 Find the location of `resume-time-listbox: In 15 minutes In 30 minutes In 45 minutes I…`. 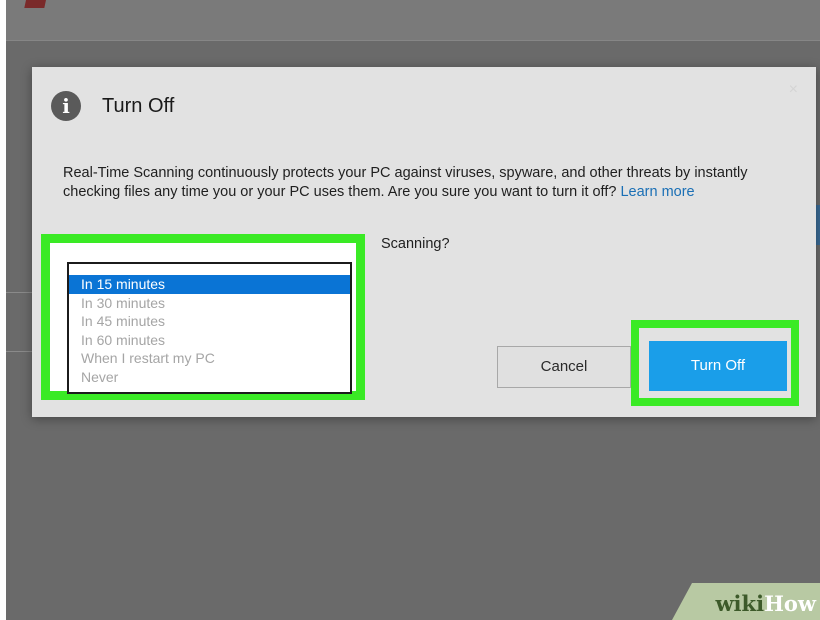

resume-time-listbox: In 15 minutes In 30 minutes In 45 minutes I… is located at coordinates (209, 328).